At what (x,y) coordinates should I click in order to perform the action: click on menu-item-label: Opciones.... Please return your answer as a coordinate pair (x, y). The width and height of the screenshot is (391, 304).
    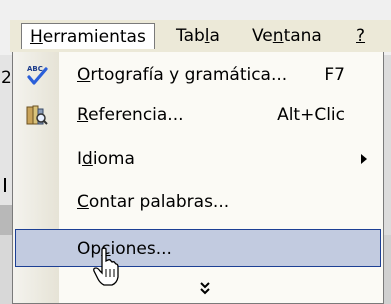
    Looking at the image, I should click on (124, 249).